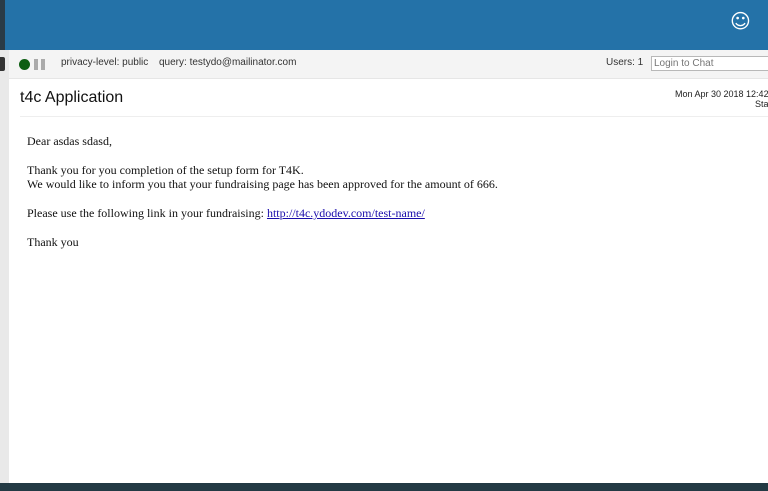 Image resolution: width=768 pixels, height=491 pixels. I want to click on pause-icon, so click(39, 64).